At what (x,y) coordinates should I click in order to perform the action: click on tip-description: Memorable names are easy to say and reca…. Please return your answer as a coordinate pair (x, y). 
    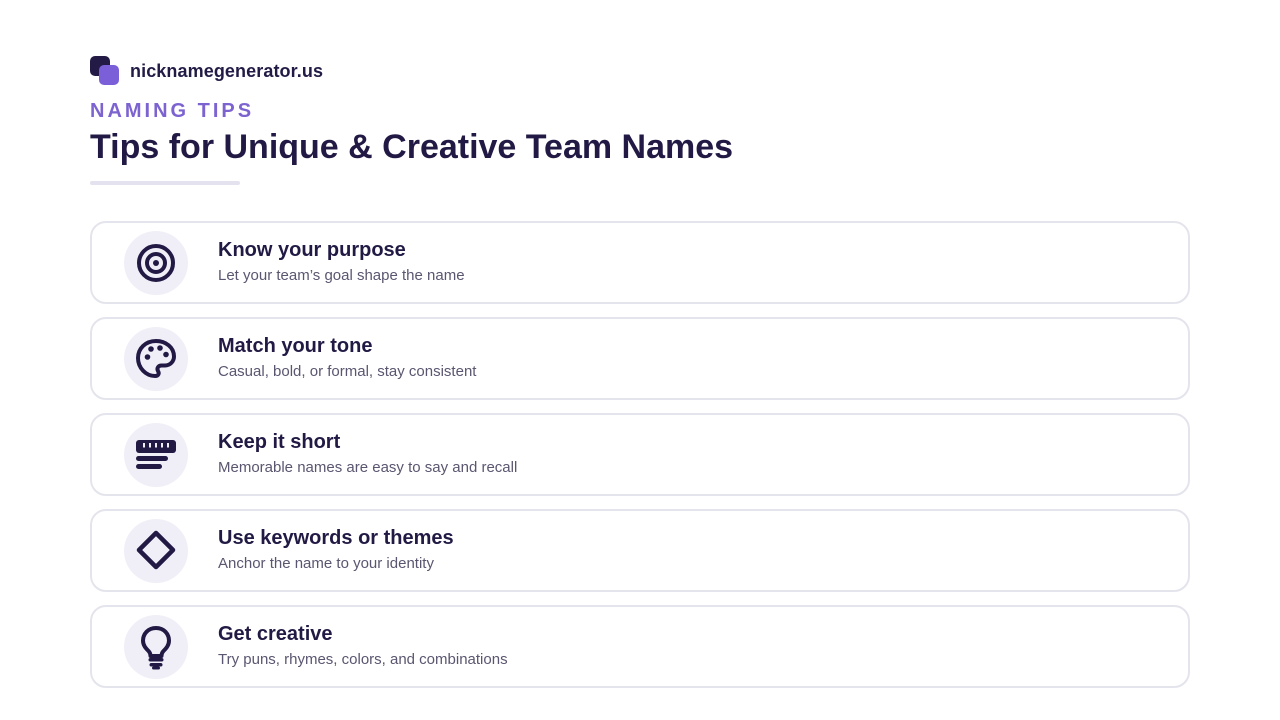
    Looking at the image, I should click on (368, 467).